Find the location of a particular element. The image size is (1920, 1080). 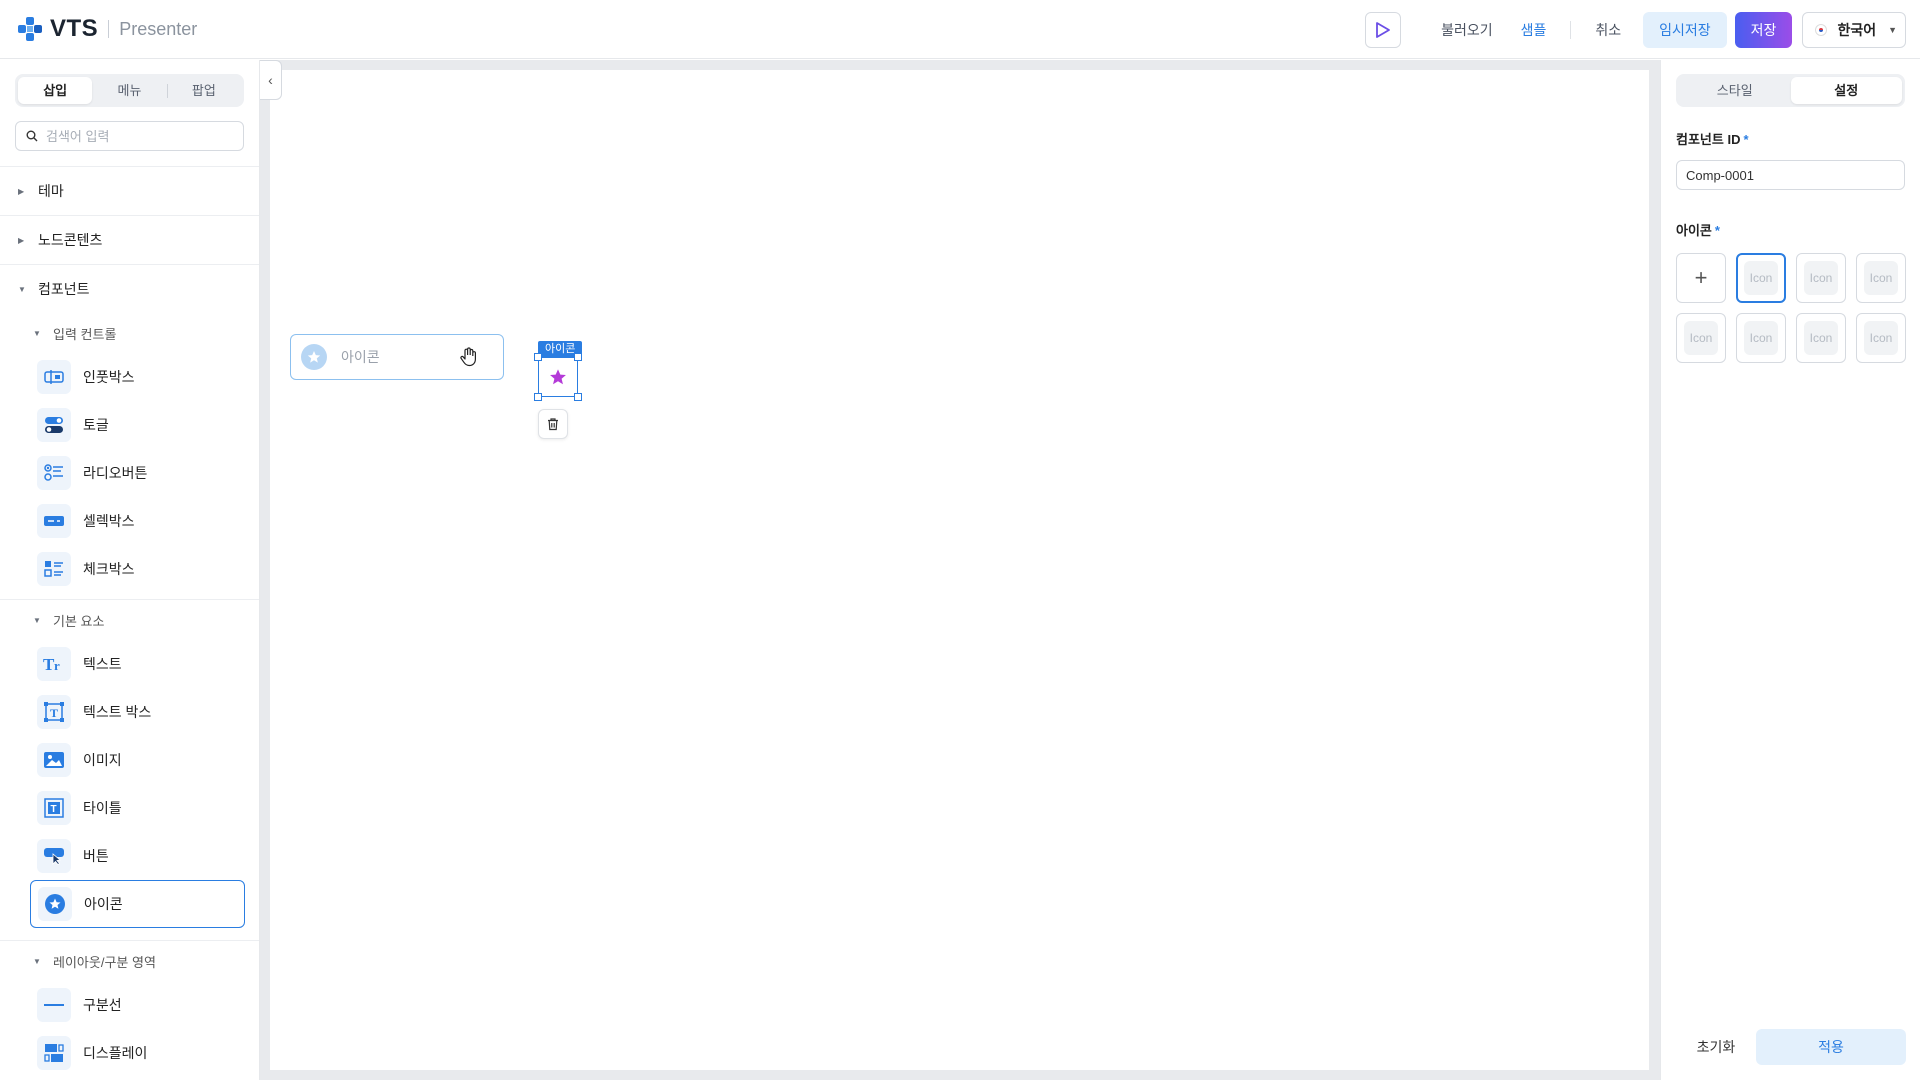

text-icon: Tr is located at coordinates (54, 664).